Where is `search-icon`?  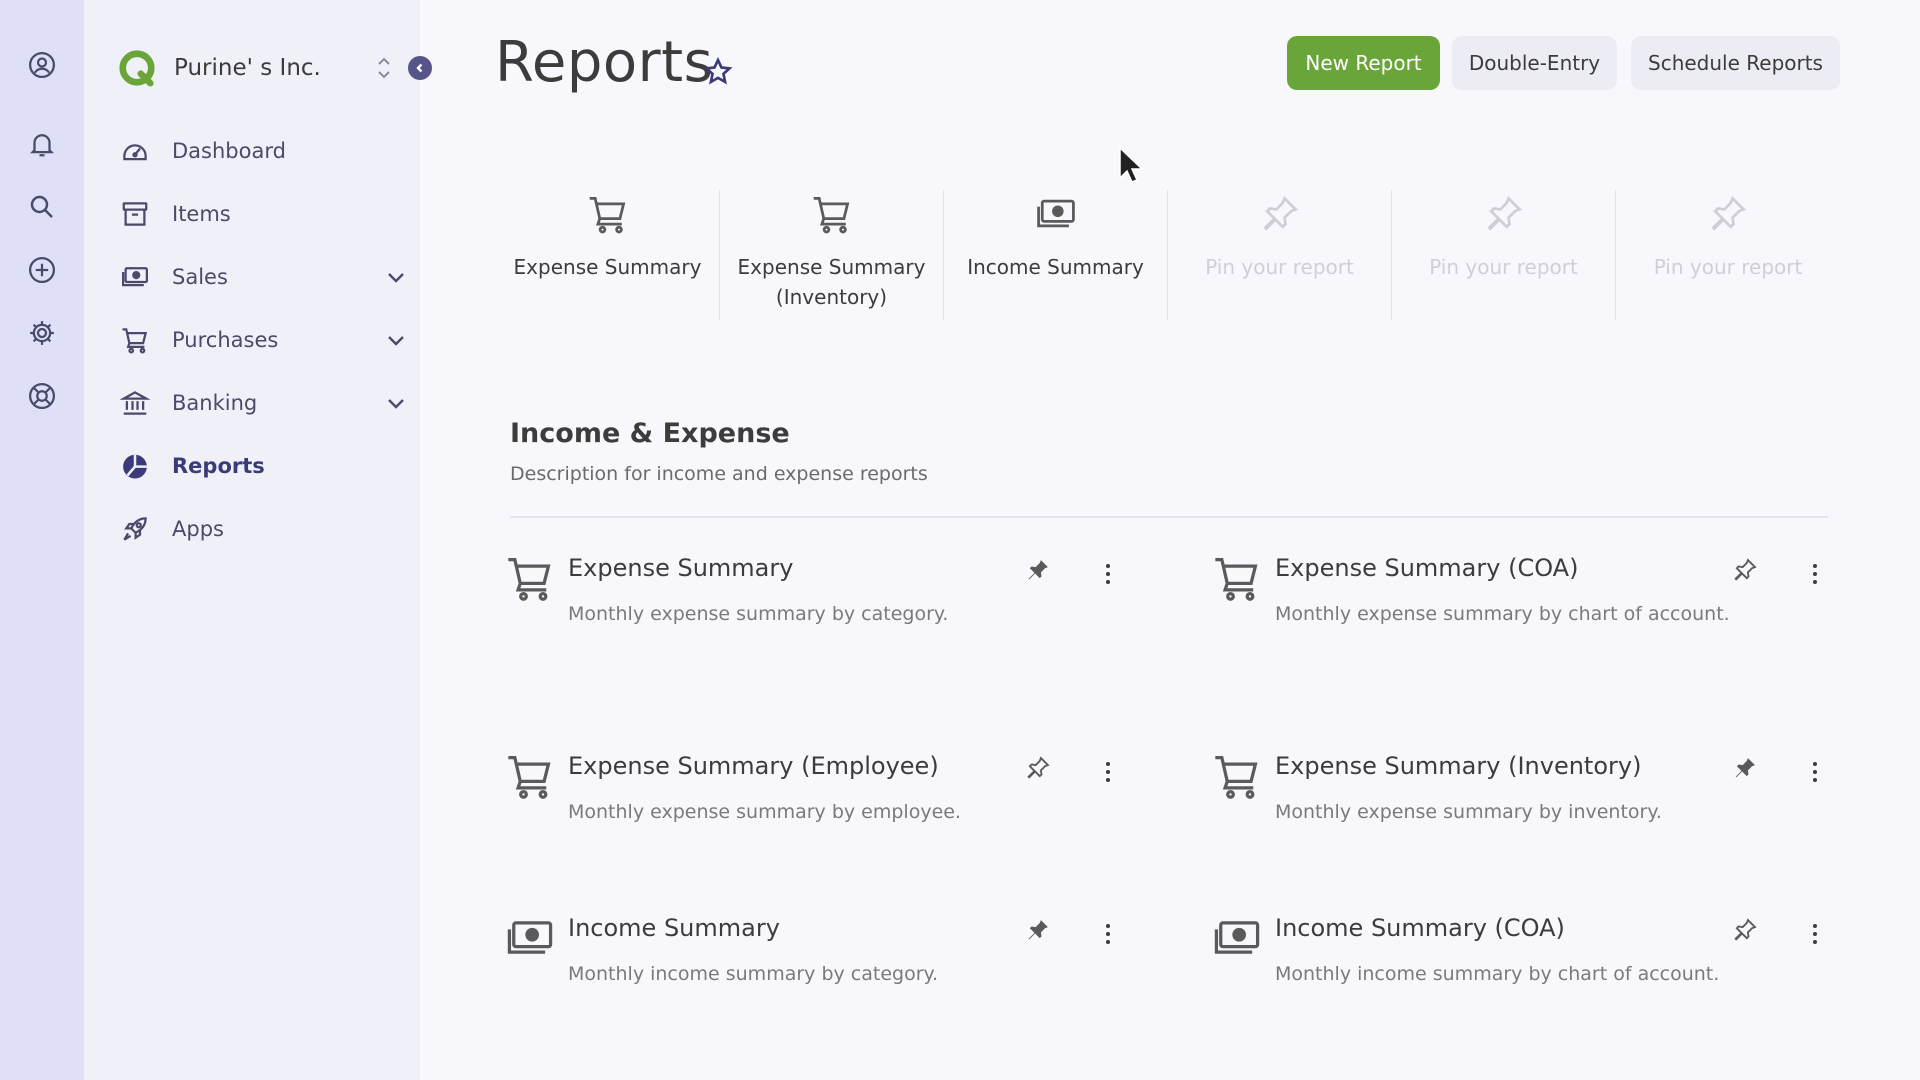 search-icon is located at coordinates (42, 207).